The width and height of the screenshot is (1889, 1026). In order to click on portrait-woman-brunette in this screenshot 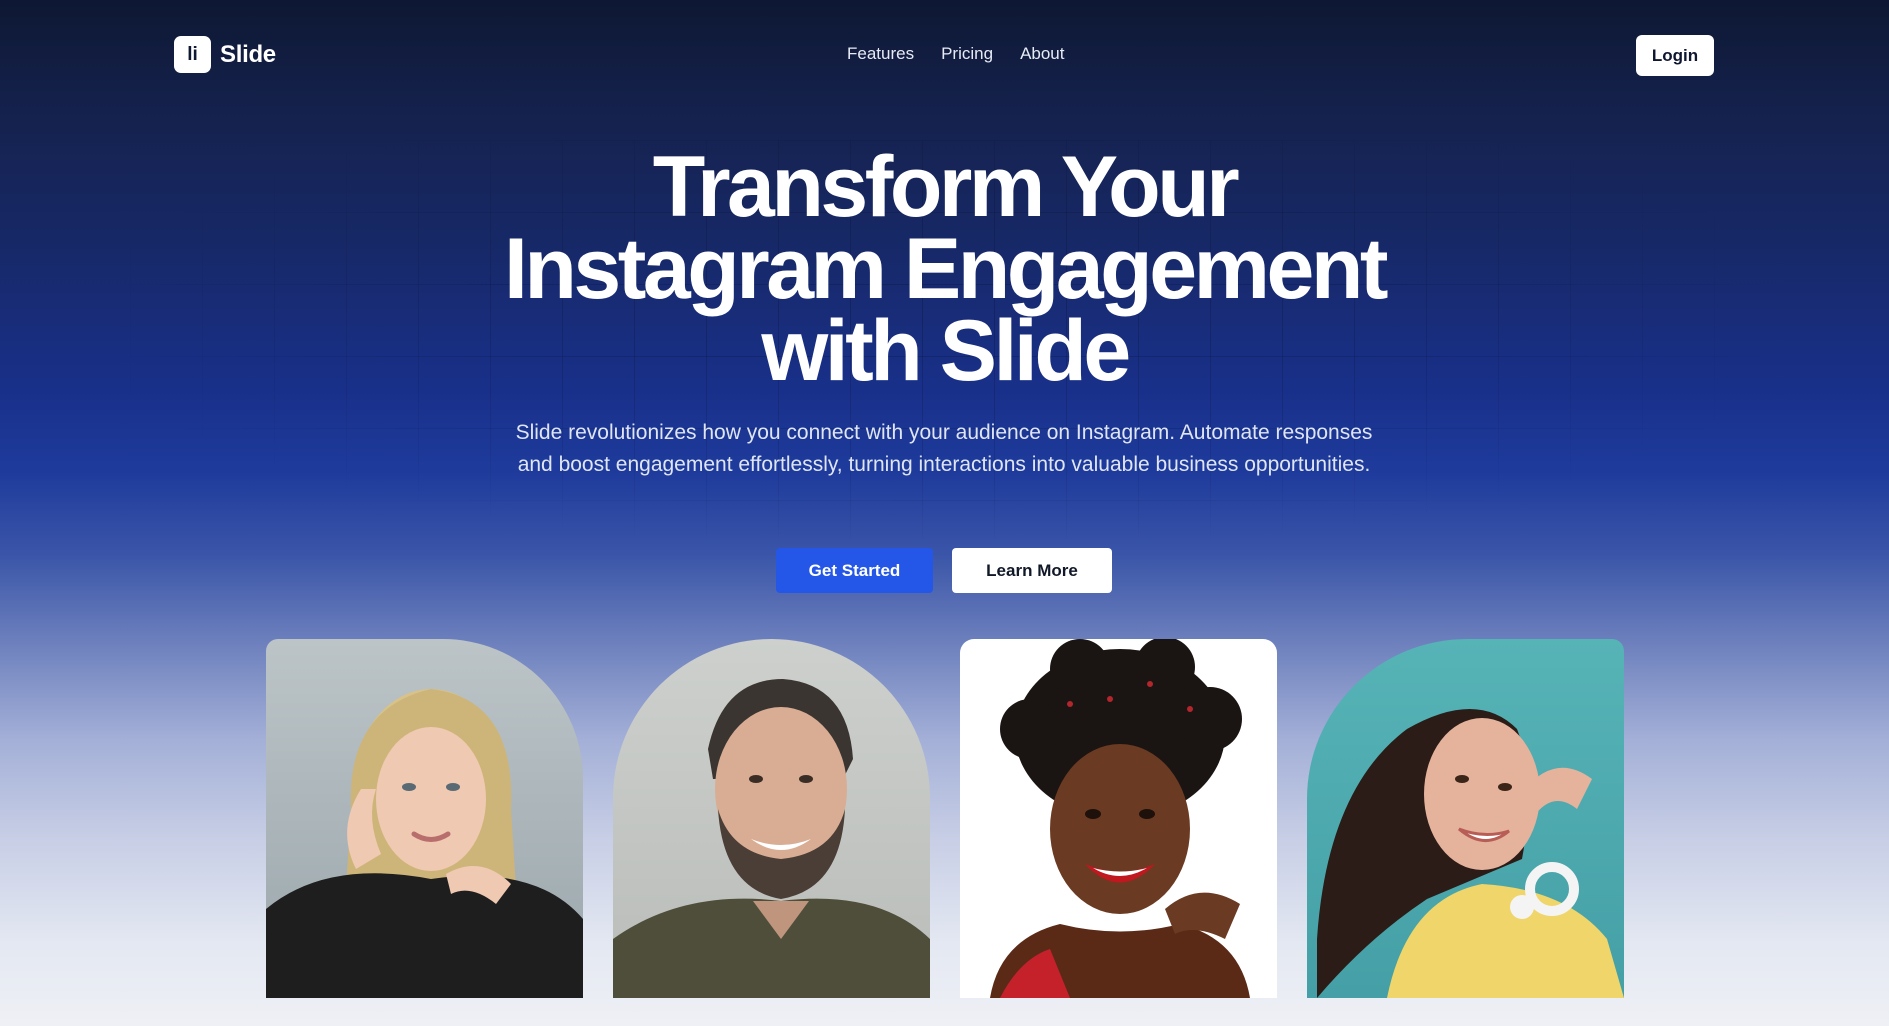, I will do `click(1465, 818)`.